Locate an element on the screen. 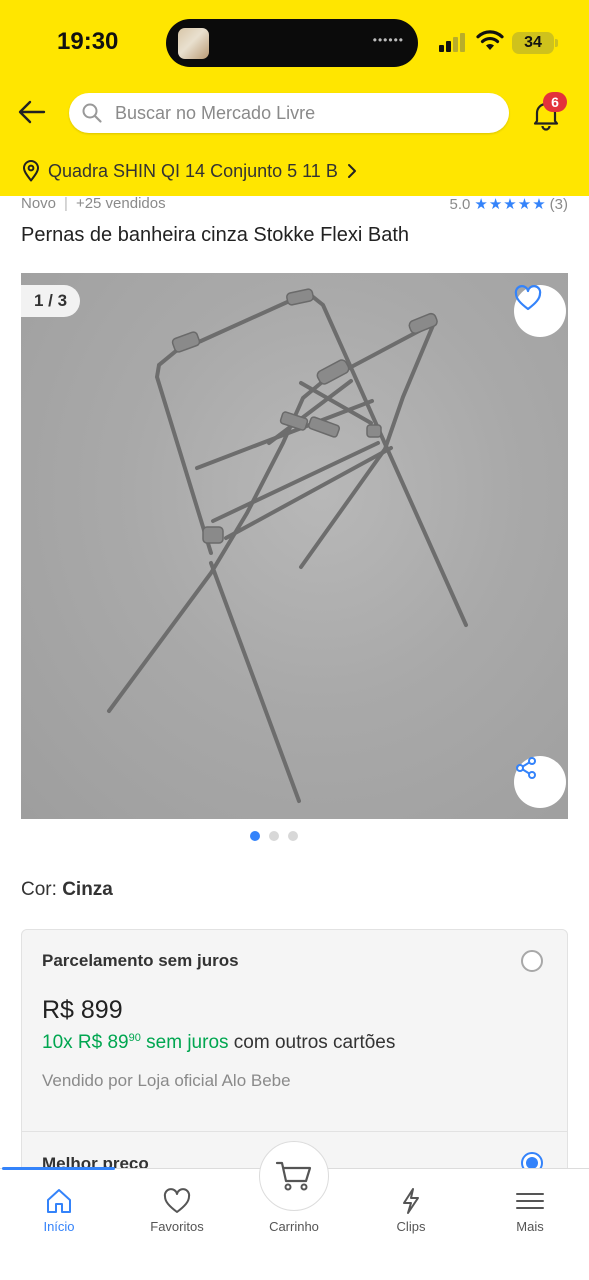  rating-stars-icon: ★★★★★ is located at coordinates (510, 204).